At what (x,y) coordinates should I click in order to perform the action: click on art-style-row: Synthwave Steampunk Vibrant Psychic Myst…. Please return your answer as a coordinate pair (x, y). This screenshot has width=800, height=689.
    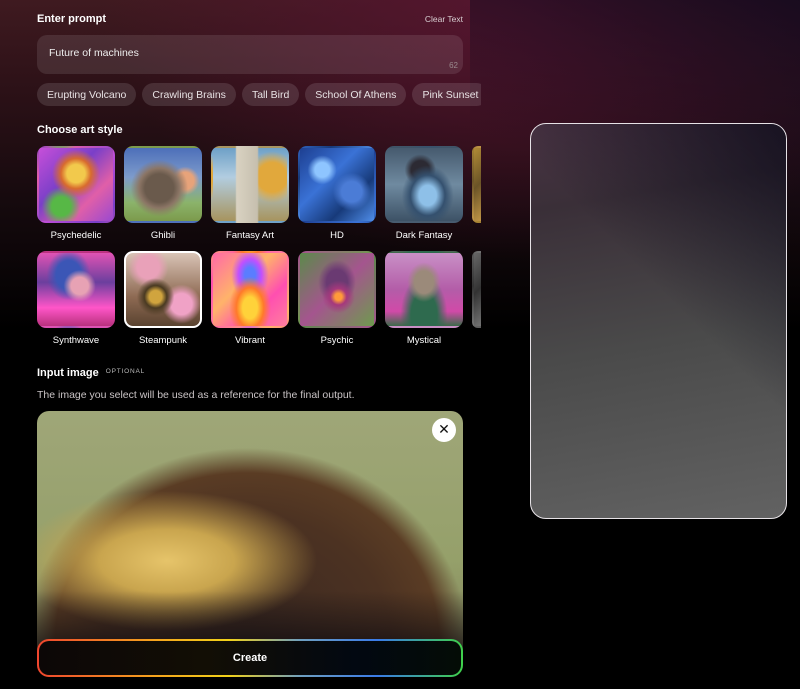
    Looking at the image, I should click on (259, 301).